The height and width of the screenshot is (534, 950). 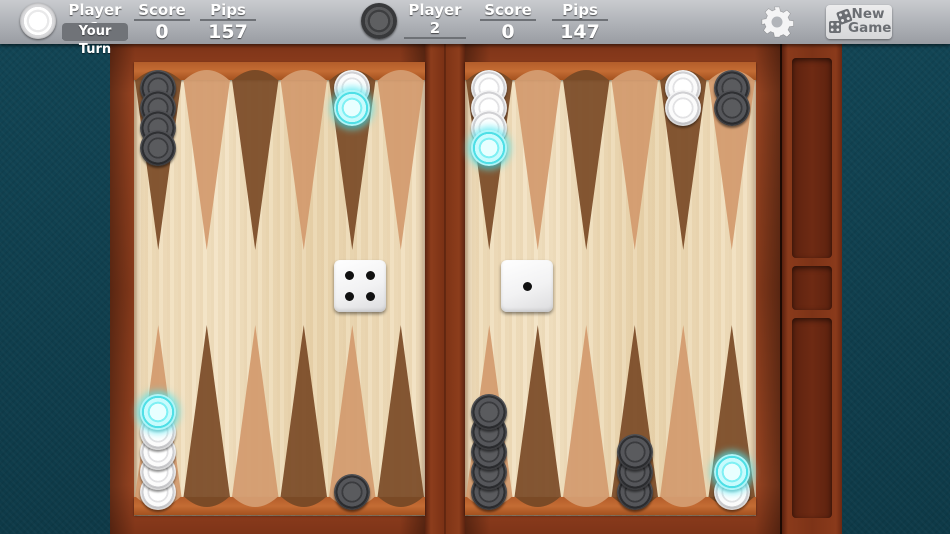 I want to click on die-right, so click(x=527, y=286).